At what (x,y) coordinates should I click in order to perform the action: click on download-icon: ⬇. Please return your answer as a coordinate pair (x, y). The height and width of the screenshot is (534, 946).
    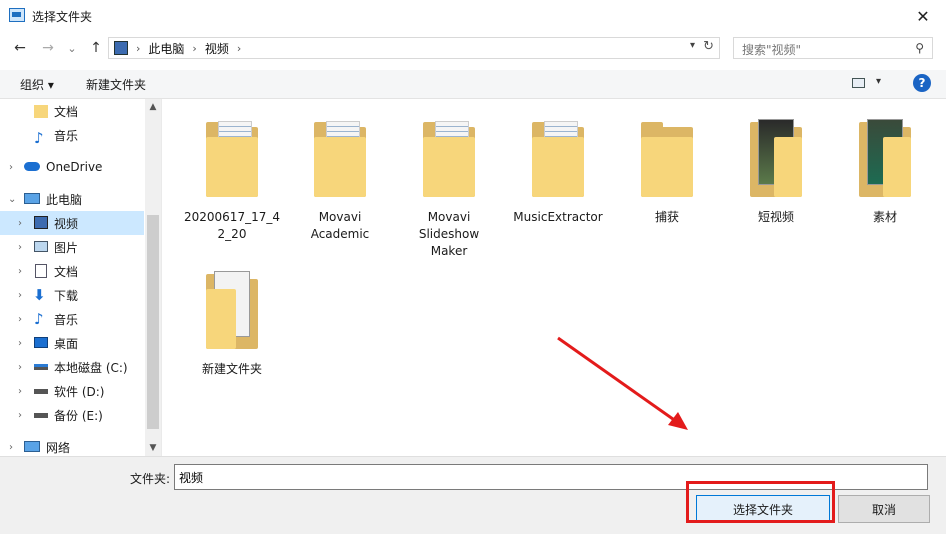
    Looking at the image, I should click on (39, 295).